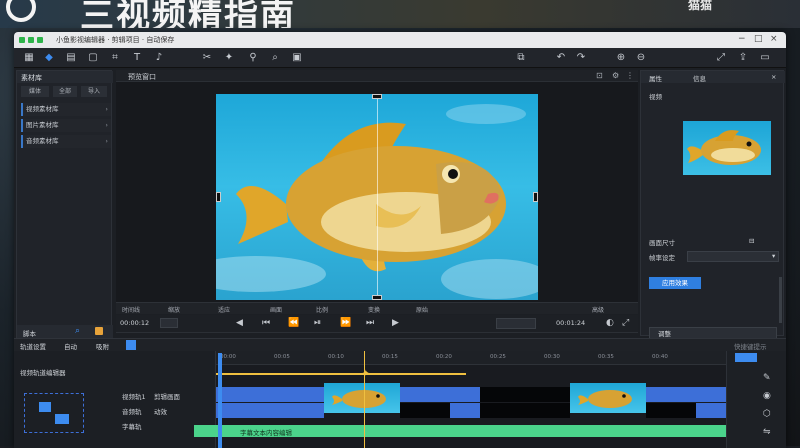 The image size is (800, 448). What do you see at coordinates (159, 58) in the screenshot?
I see `audio-icon: ♪` at bounding box center [159, 58].